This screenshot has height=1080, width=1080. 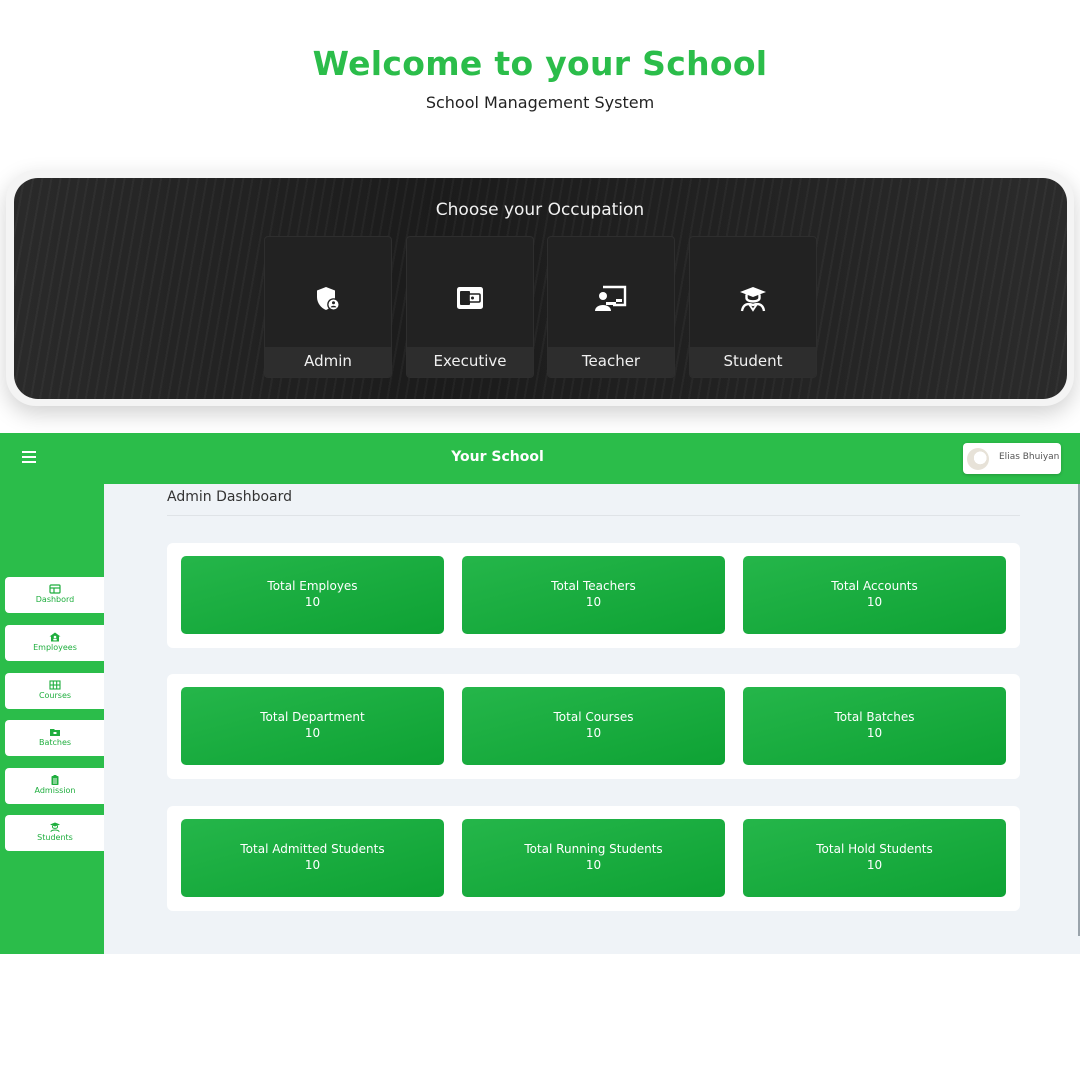 I want to click on occupation-label: Executive, so click(x=470, y=362).